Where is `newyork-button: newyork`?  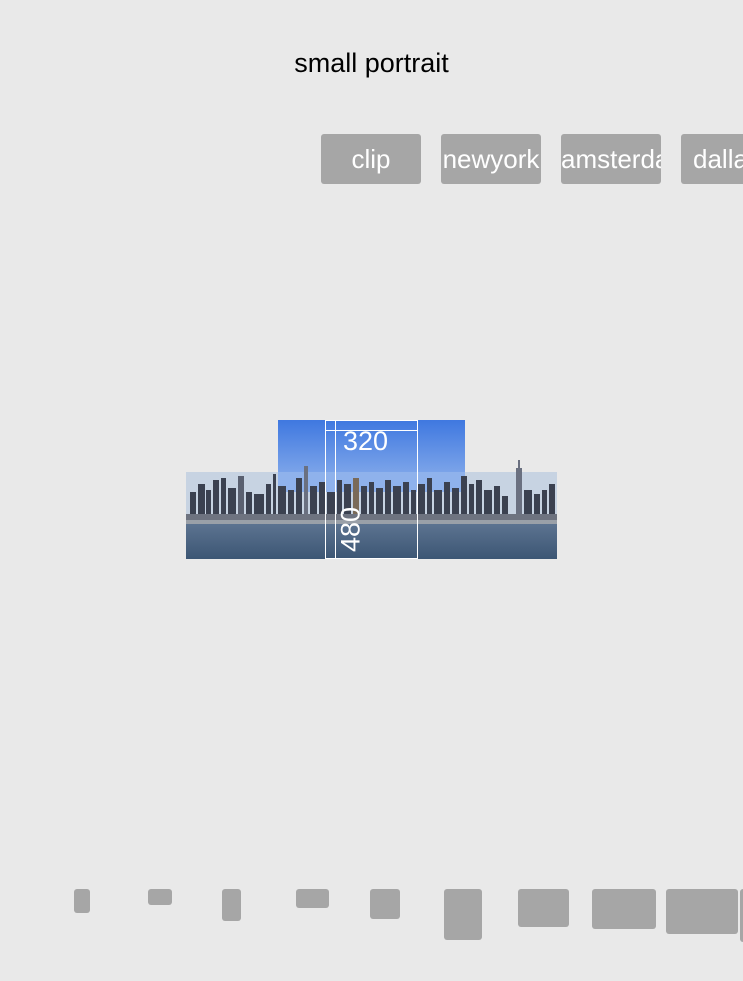 newyork-button: newyork is located at coordinates (491, 159).